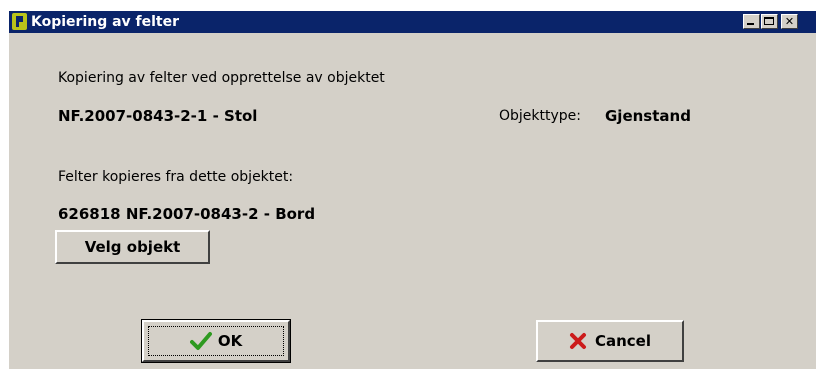 Image resolution: width=816 pixels, height=369 pixels. I want to click on source-label: Felter kopieres fra dette objektet:, so click(176, 177).